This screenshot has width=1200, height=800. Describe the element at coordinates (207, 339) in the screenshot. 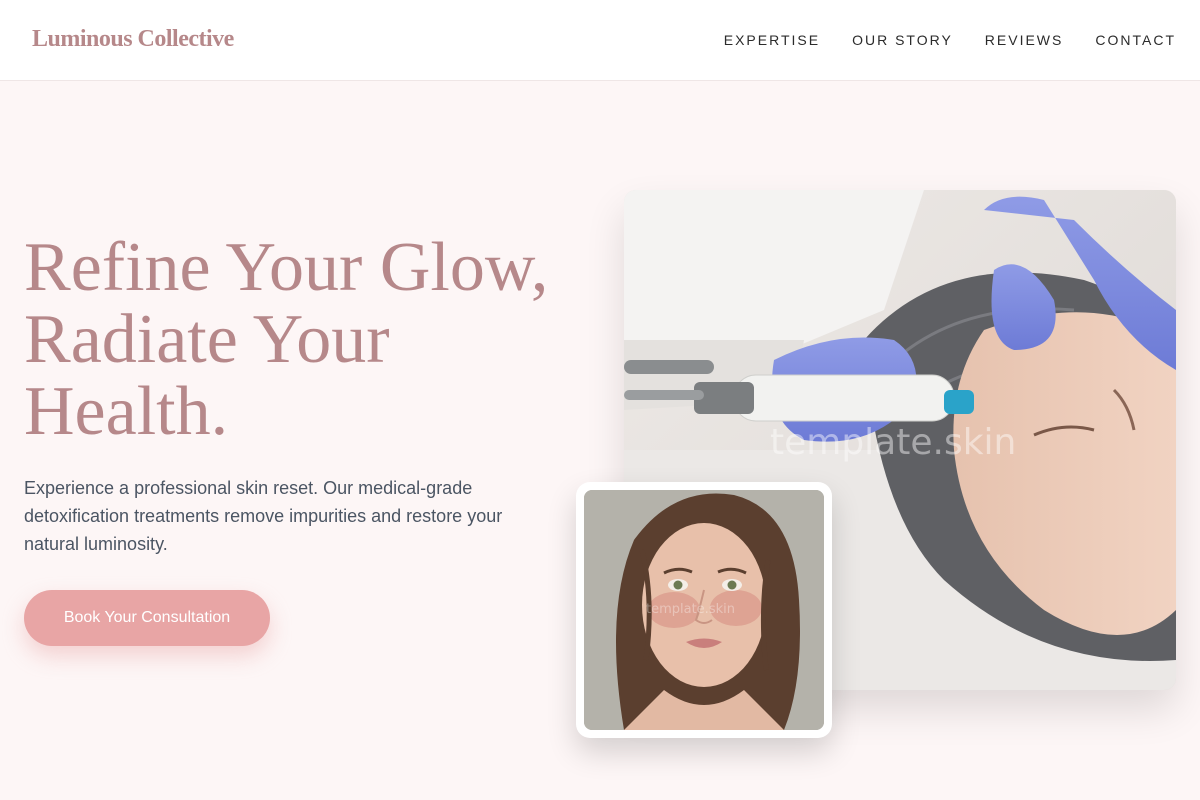

I see `headline-line-2: Radiate Your` at that location.